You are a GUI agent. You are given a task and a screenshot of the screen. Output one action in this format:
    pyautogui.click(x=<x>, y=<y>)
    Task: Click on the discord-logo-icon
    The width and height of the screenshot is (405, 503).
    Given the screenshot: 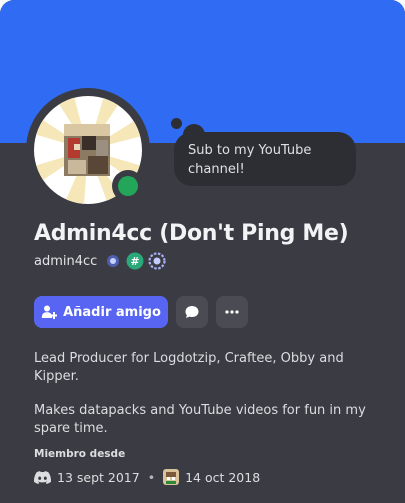 What is the action you would take?
    pyautogui.click(x=42, y=477)
    